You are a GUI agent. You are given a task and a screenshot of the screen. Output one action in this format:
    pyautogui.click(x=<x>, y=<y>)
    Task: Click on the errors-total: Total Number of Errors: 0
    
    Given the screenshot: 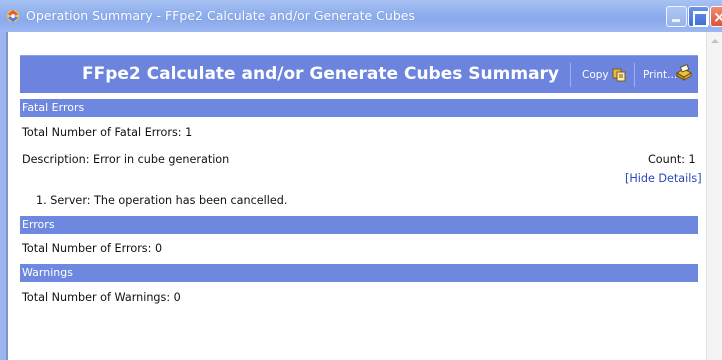 What is the action you would take?
    pyautogui.click(x=92, y=248)
    